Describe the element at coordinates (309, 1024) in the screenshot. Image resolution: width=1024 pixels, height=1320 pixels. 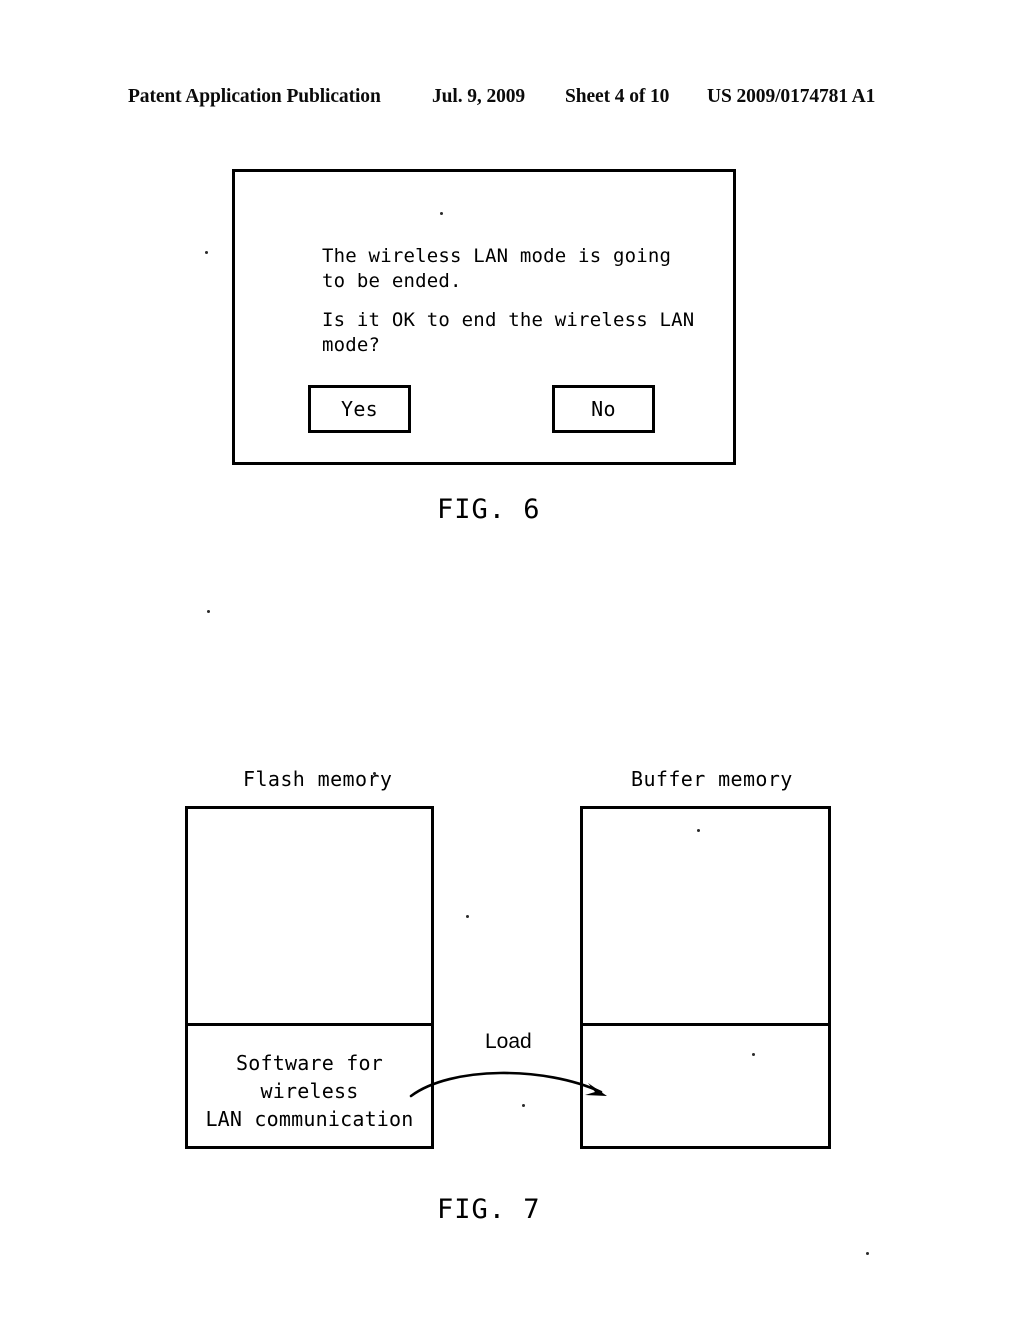
I see `flash-memory-divider` at that location.